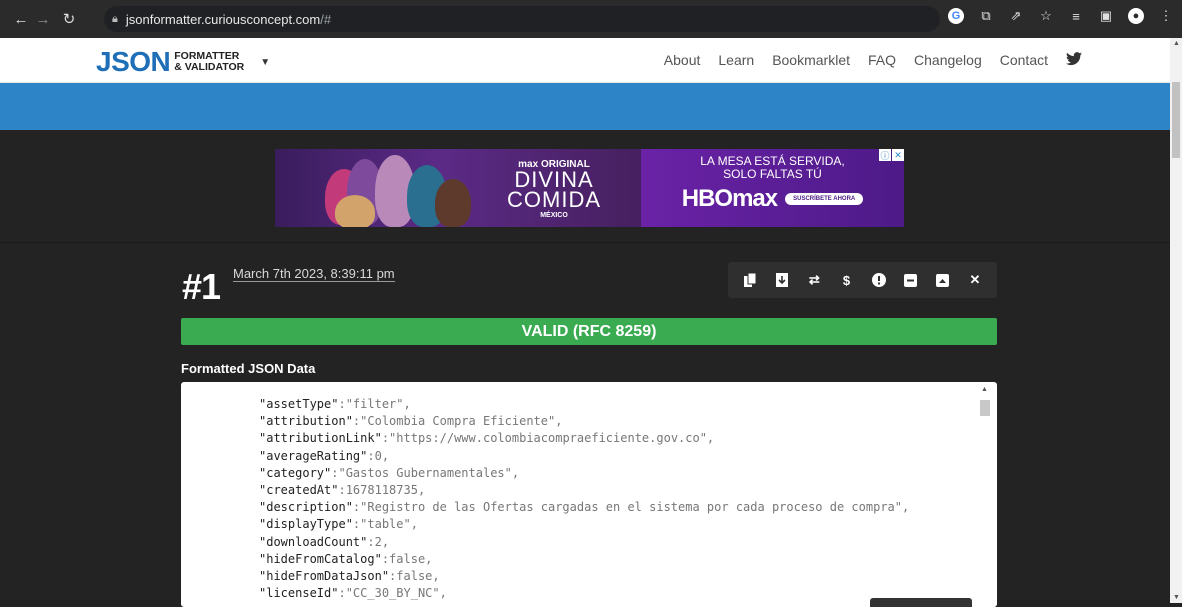  What do you see at coordinates (584, 593) in the screenshot?
I see `json-line: "licenseId":"CC_30_BY_NC",` at bounding box center [584, 593].